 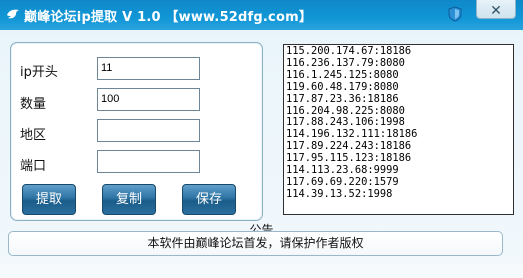 I want to click on output-line: 114.39.13.52:1998, so click(x=339, y=193).